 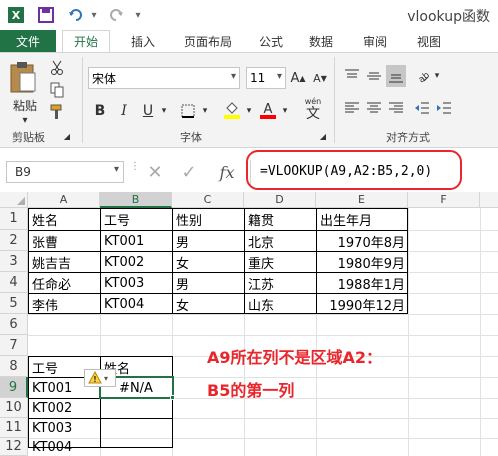 What do you see at coordinates (374, 108) in the screenshot?
I see `align-center-icon` at bounding box center [374, 108].